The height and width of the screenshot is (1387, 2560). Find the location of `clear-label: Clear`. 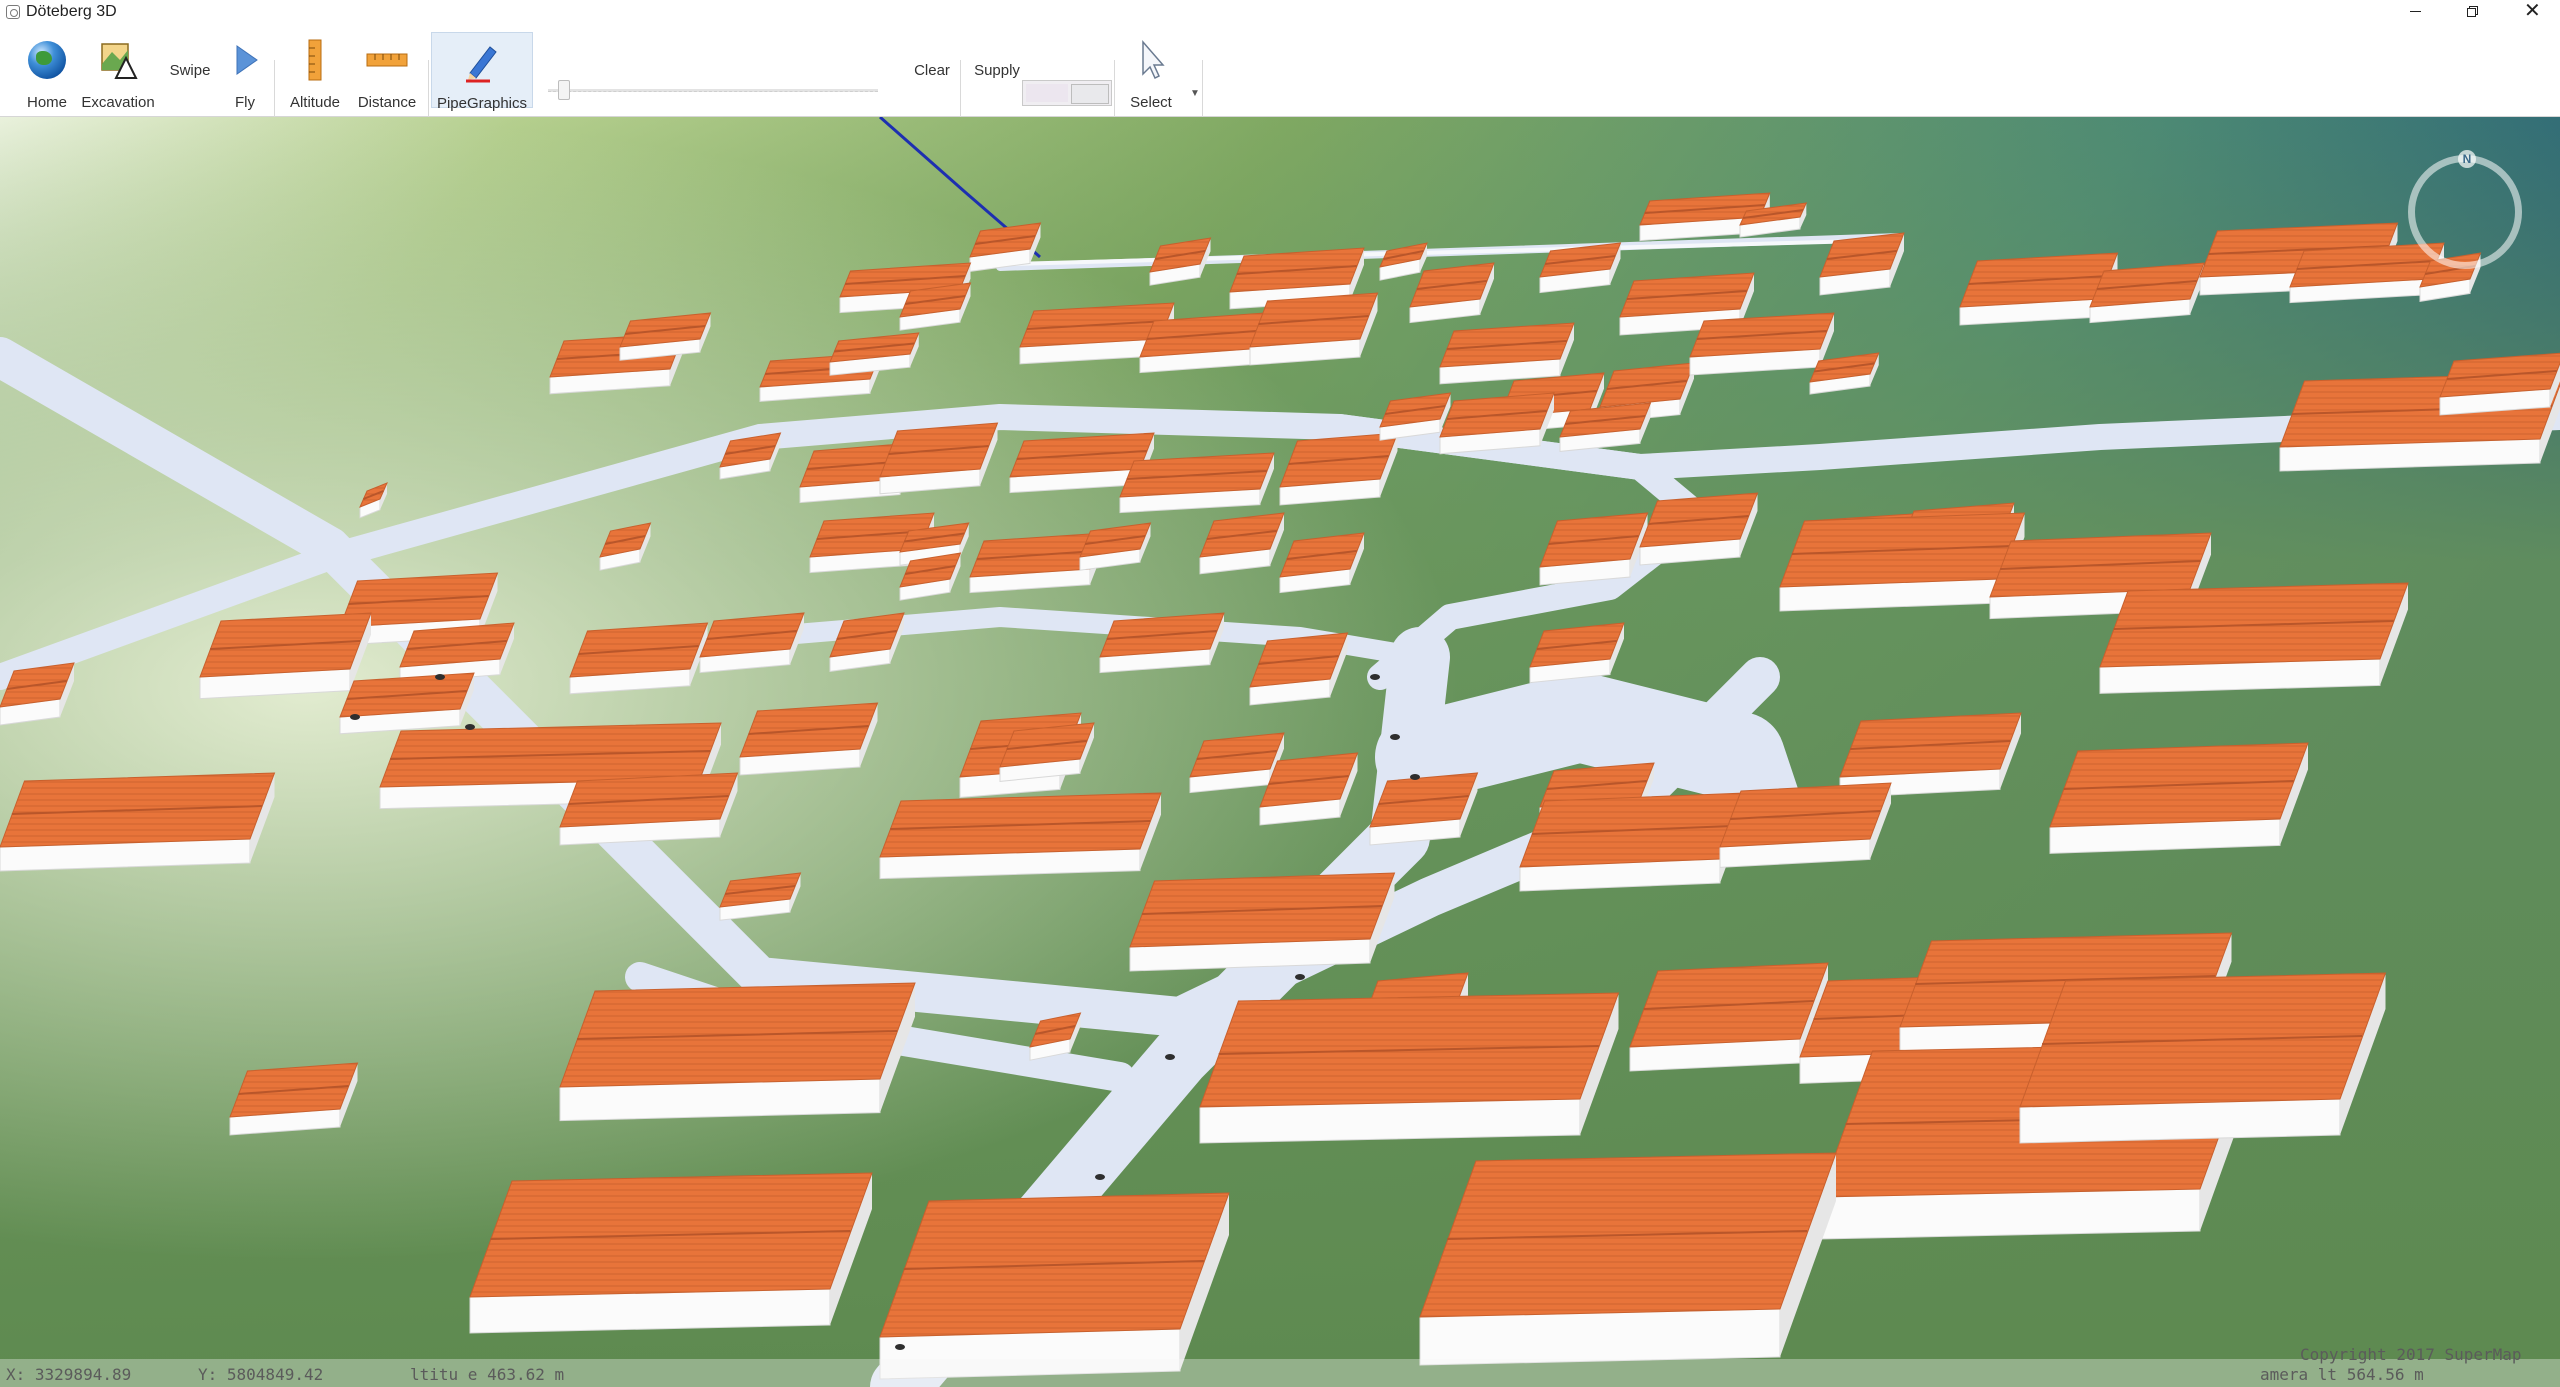

clear-label: Clear is located at coordinates (932, 70).